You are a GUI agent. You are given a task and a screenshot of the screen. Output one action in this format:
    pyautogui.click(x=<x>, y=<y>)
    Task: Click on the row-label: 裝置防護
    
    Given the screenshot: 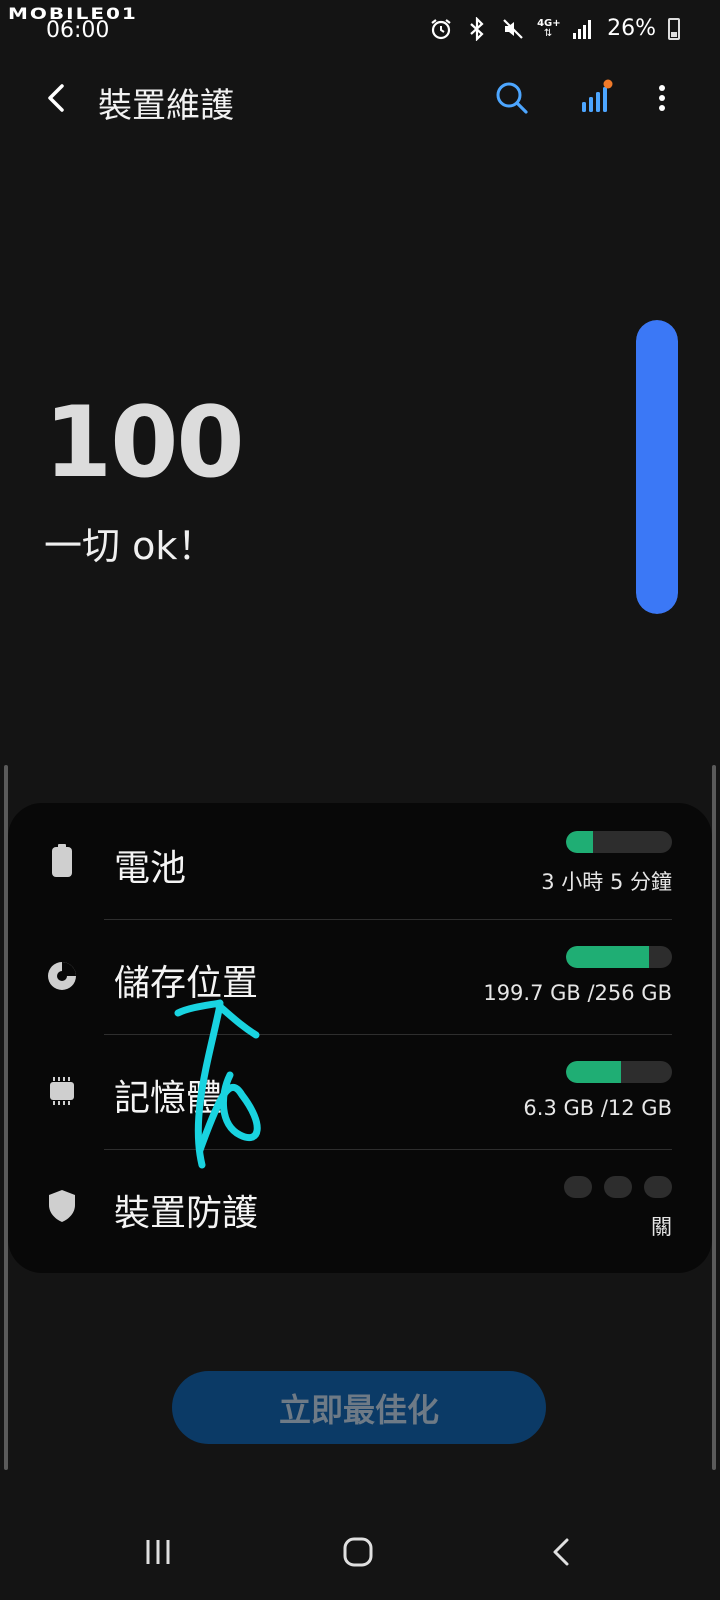 What is the action you would take?
    pyautogui.click(x=186, y=1213)
    